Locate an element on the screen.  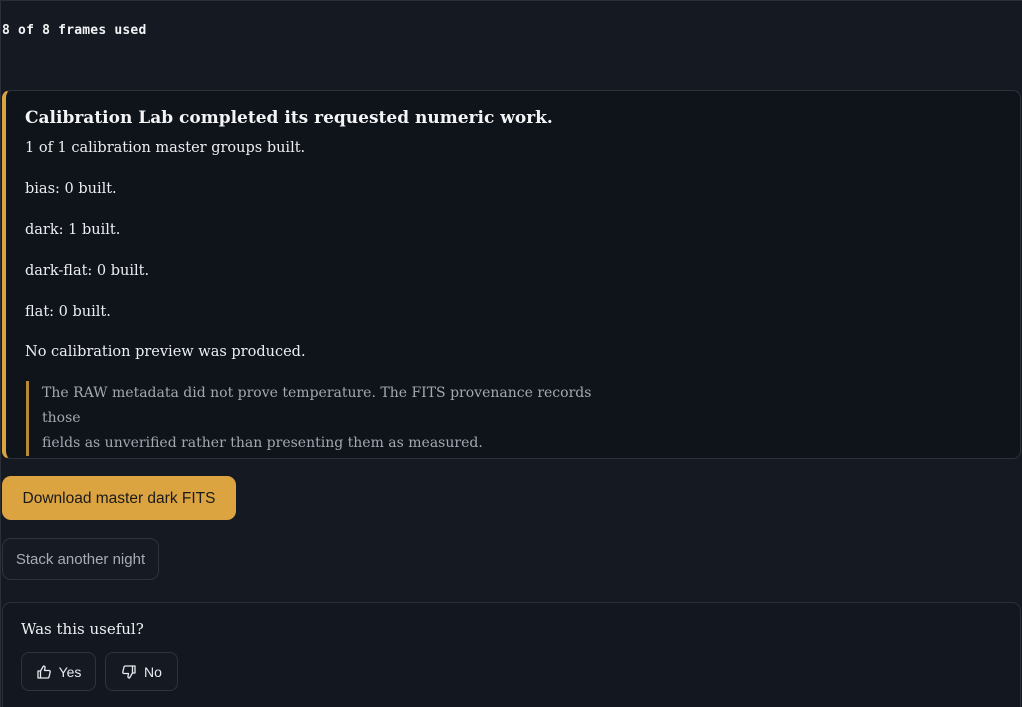
feedback-yes-button: Yes is located at coordinates (58, 671).